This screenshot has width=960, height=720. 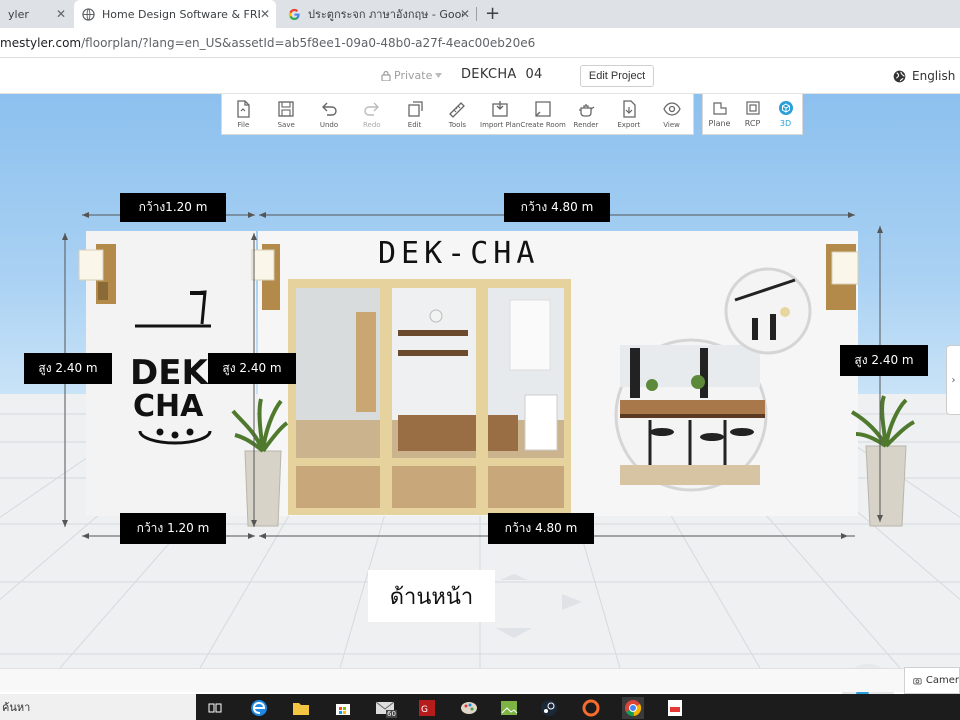 I want to click on export-icon, so click(x=629, y=109).